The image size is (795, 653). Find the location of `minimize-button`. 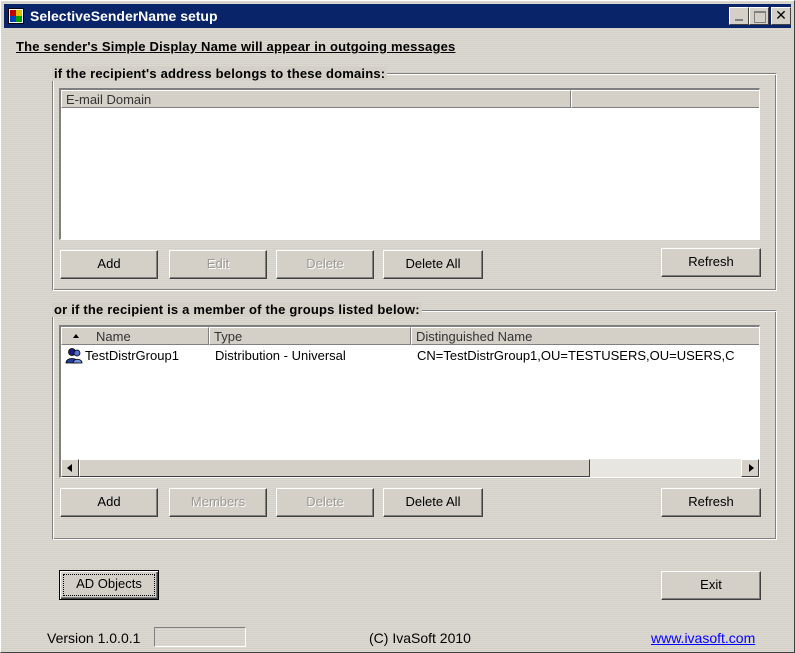

minimize-button is located at coordinates (739, 16).